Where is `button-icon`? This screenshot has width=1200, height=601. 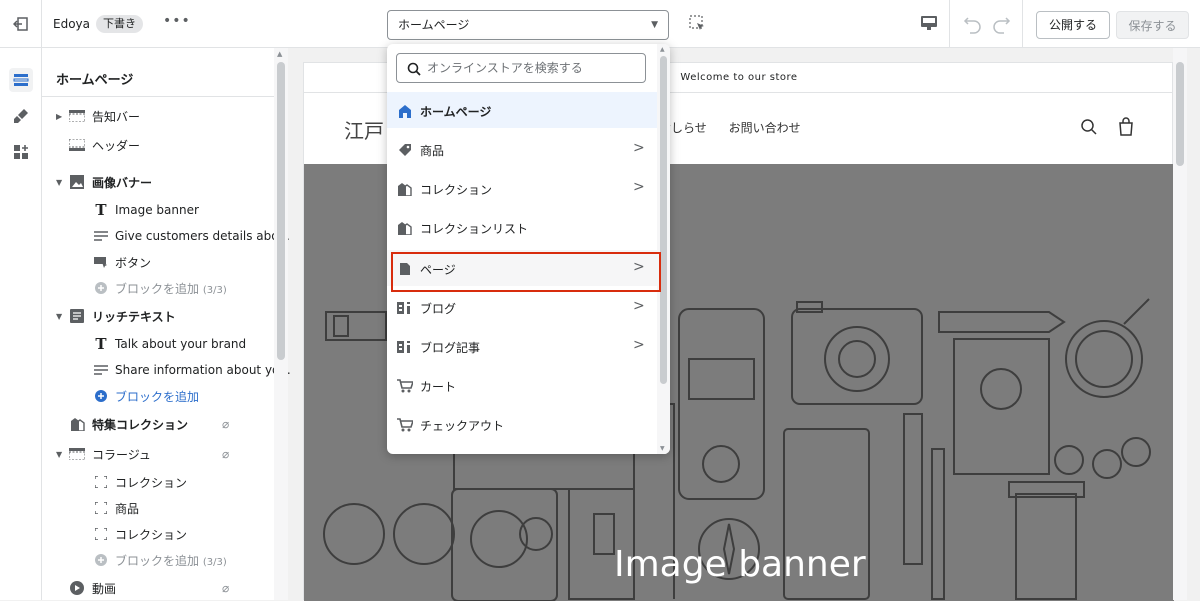
button-icon is located at coordinates (101, 262).